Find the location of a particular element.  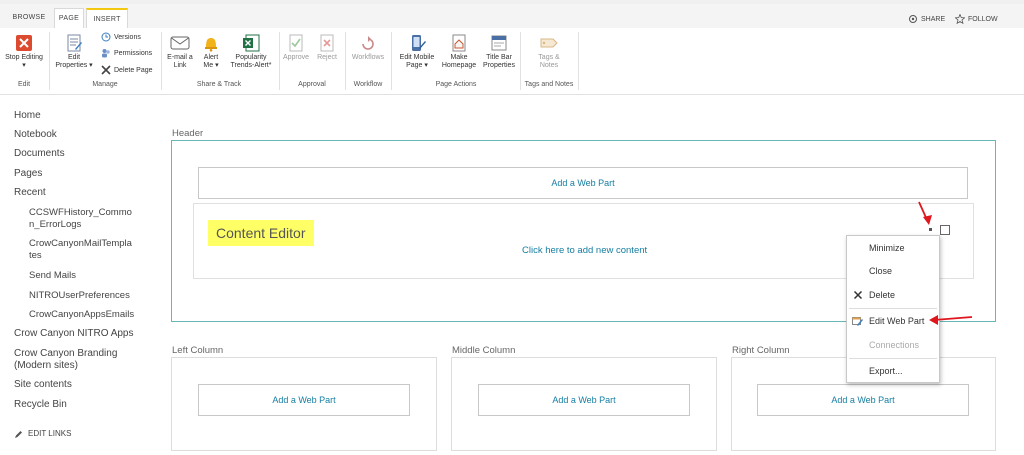

annotation-arrows is located at coordinates (945, 263).